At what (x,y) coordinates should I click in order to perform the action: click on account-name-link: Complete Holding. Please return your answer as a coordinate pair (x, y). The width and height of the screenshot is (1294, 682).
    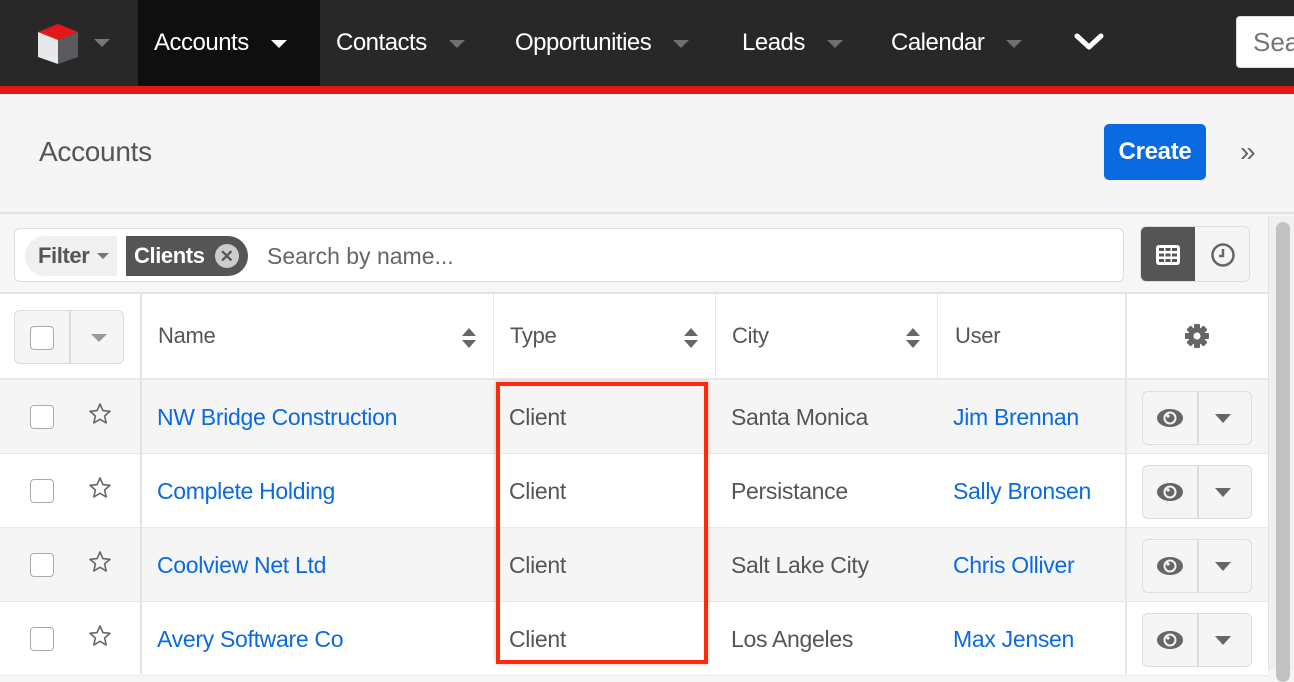
    Looking at the image, I should click on (246, 491).